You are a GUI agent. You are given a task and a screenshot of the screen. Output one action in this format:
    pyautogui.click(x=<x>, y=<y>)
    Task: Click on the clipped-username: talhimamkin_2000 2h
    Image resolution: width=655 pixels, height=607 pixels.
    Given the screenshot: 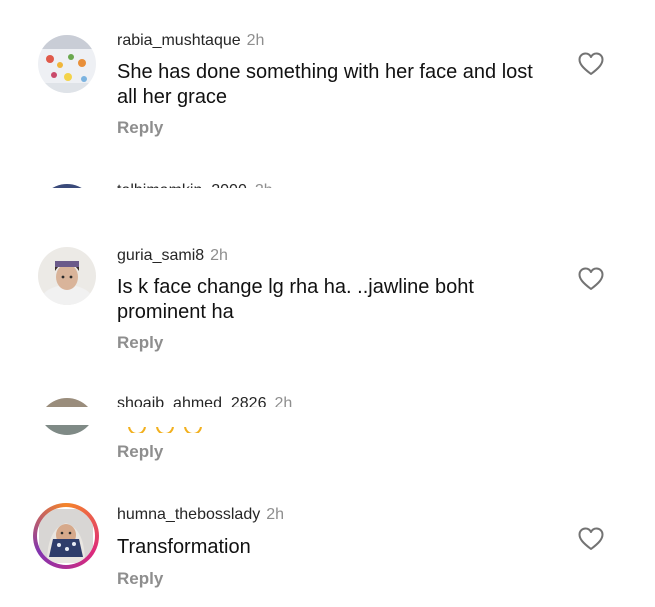 What is the action you would take?
    pyautogui.click(x=195, y=185)
    